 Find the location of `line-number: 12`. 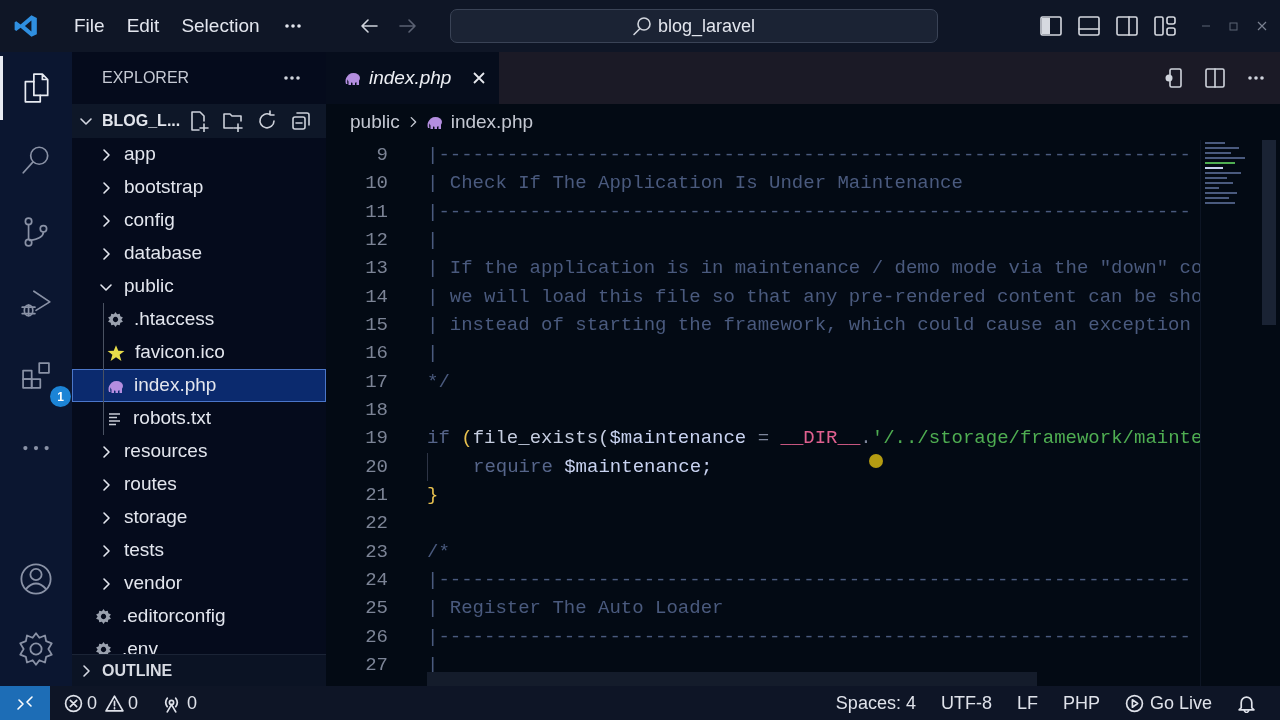

line-number: 12 is located at coordinates (376, 240).